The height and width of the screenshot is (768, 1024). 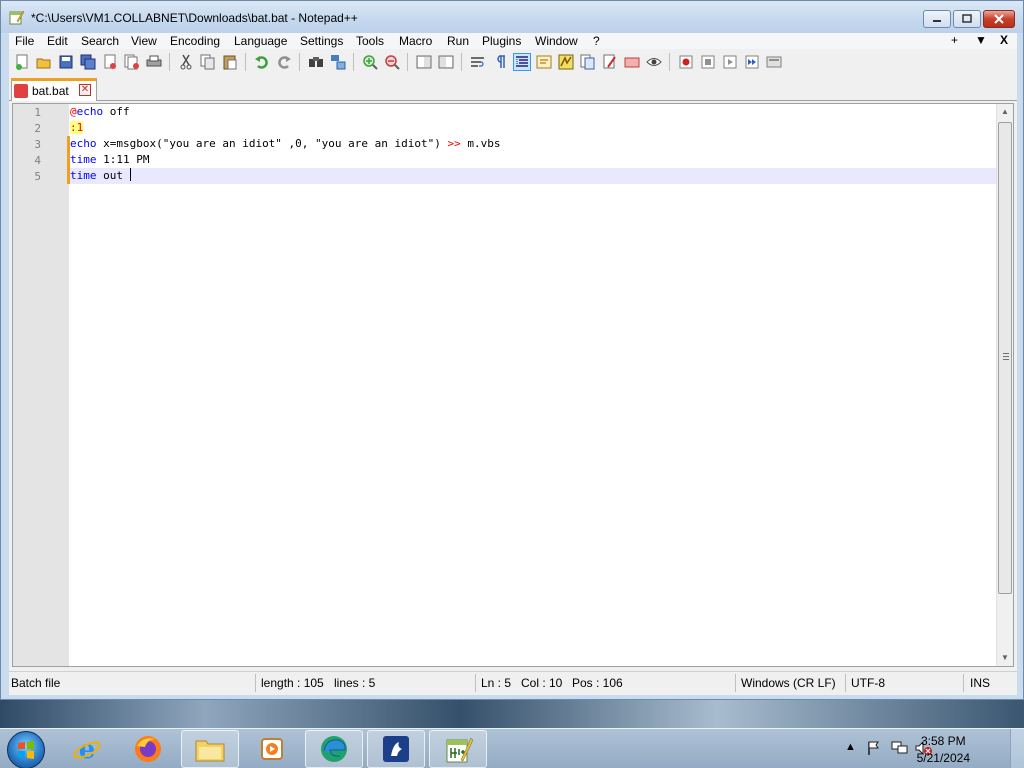 I want to click on system-clock: 3:58 PM 5/21/2024, so click(x=943, y=750).